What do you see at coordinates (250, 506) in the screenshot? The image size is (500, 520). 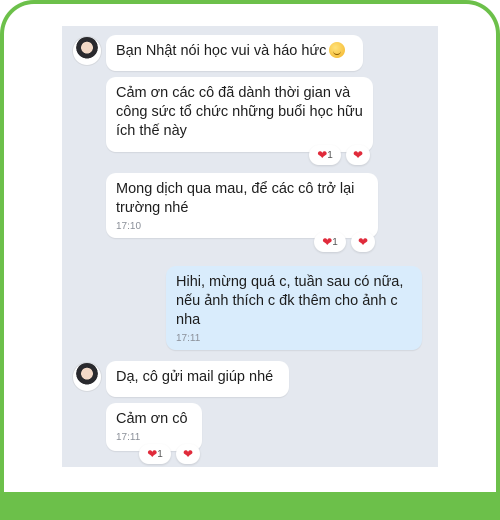 I see `bottom-green-bar` at bounding box center [250, 506].